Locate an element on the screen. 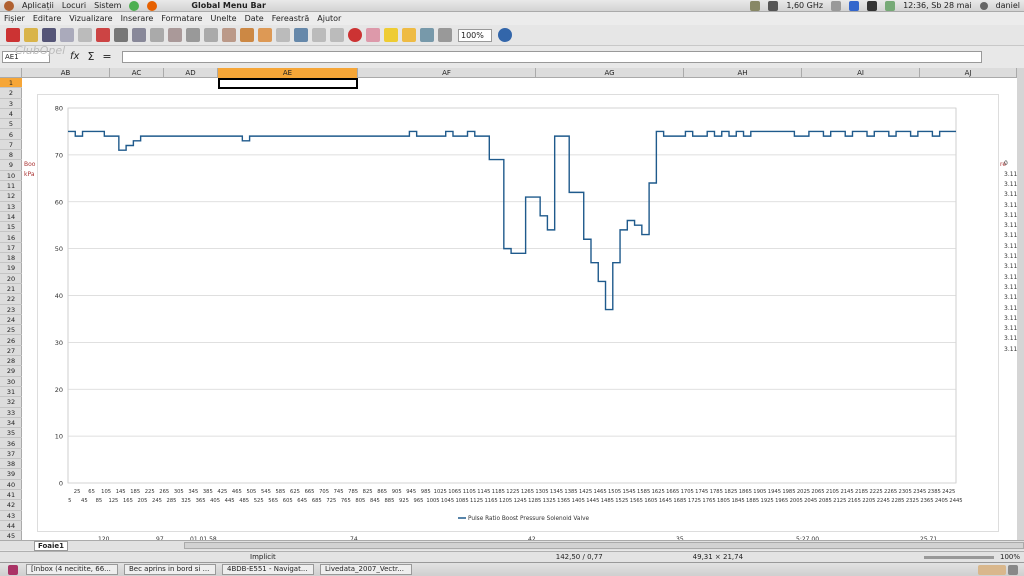  row-header: 28 is located at coordinates (11, 361).